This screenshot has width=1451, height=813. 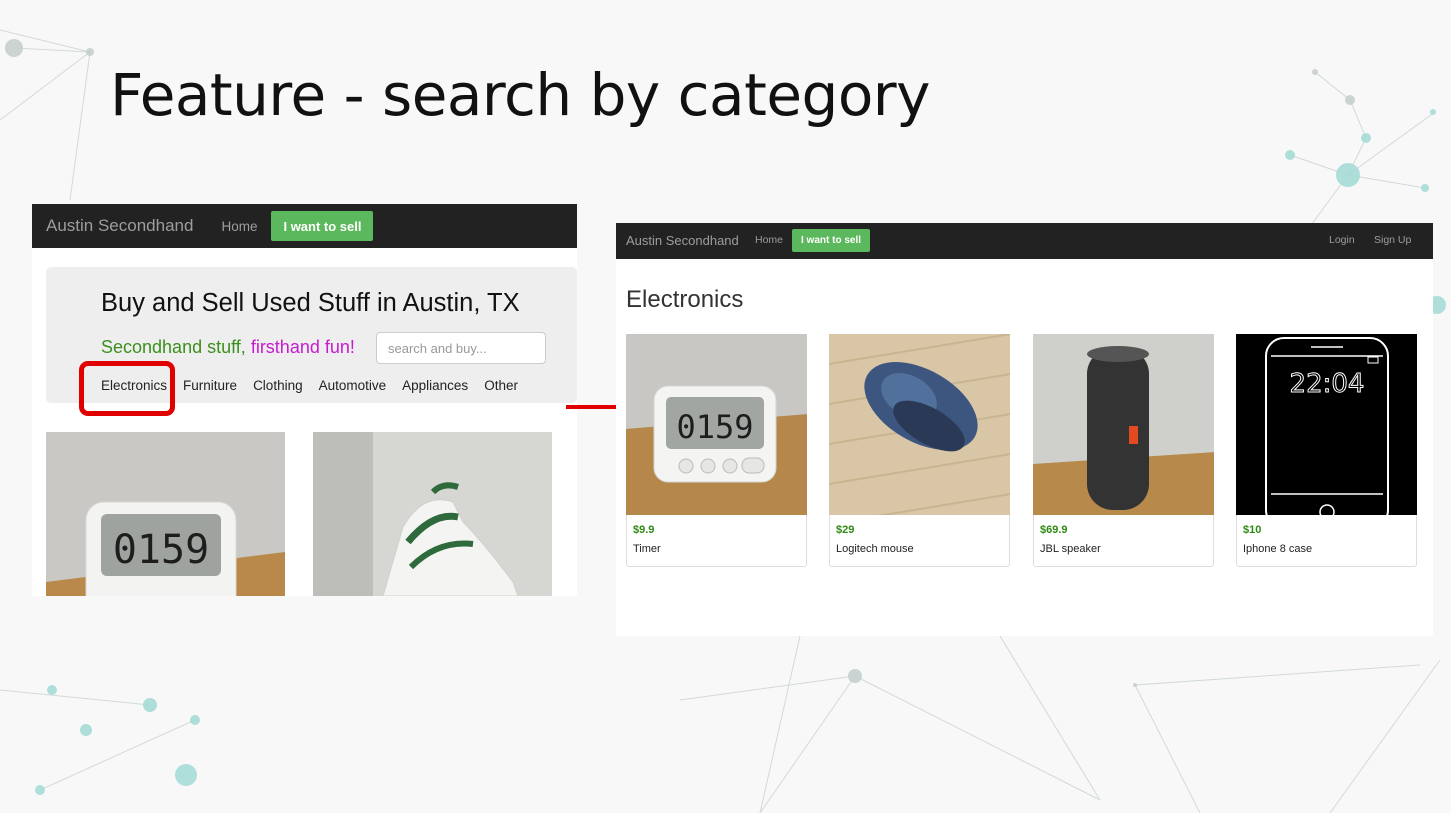 I want to click on hero-headline: Buy and Sell Used Stuff in Austin, TX, so click(x=310, y=303).